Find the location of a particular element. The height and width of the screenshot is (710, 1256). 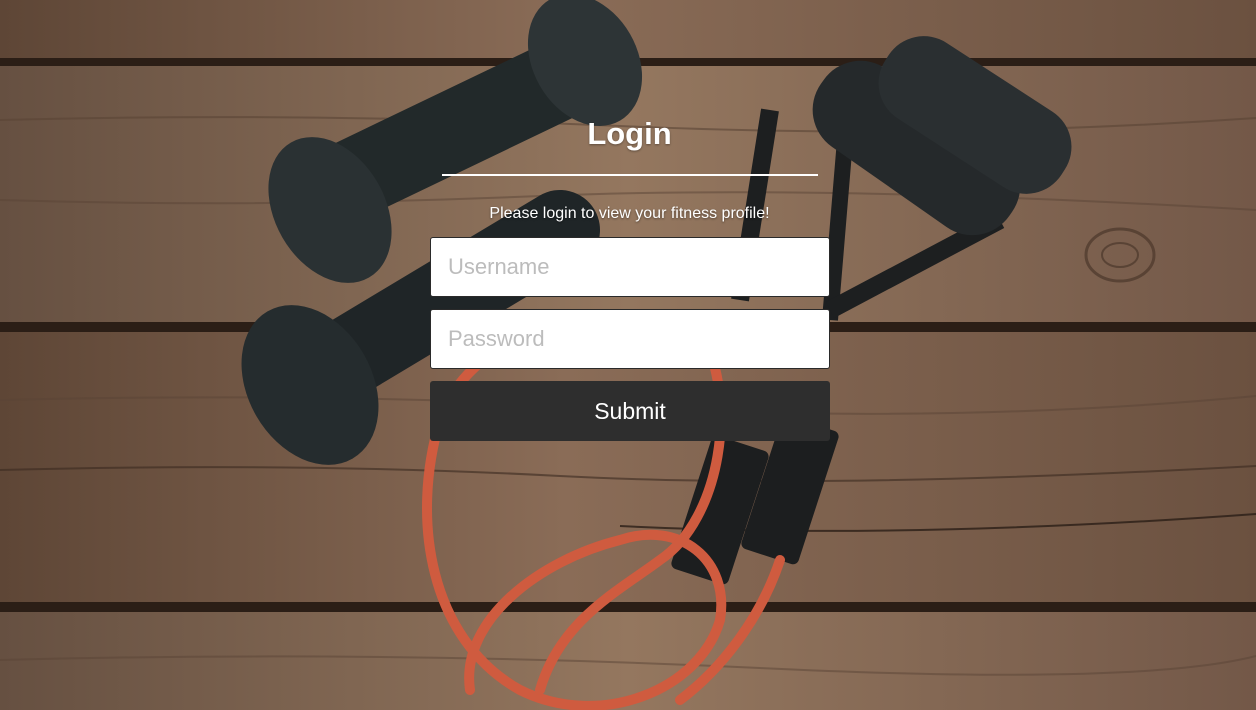

title-divider is located at coordinates (630, 175).